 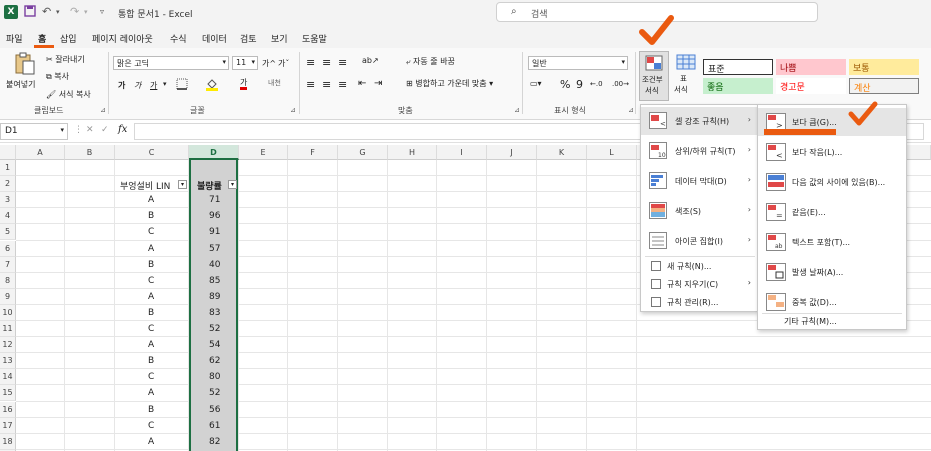 I want to click on cell-style-warning: 경고문, so click(x=811, y=86).